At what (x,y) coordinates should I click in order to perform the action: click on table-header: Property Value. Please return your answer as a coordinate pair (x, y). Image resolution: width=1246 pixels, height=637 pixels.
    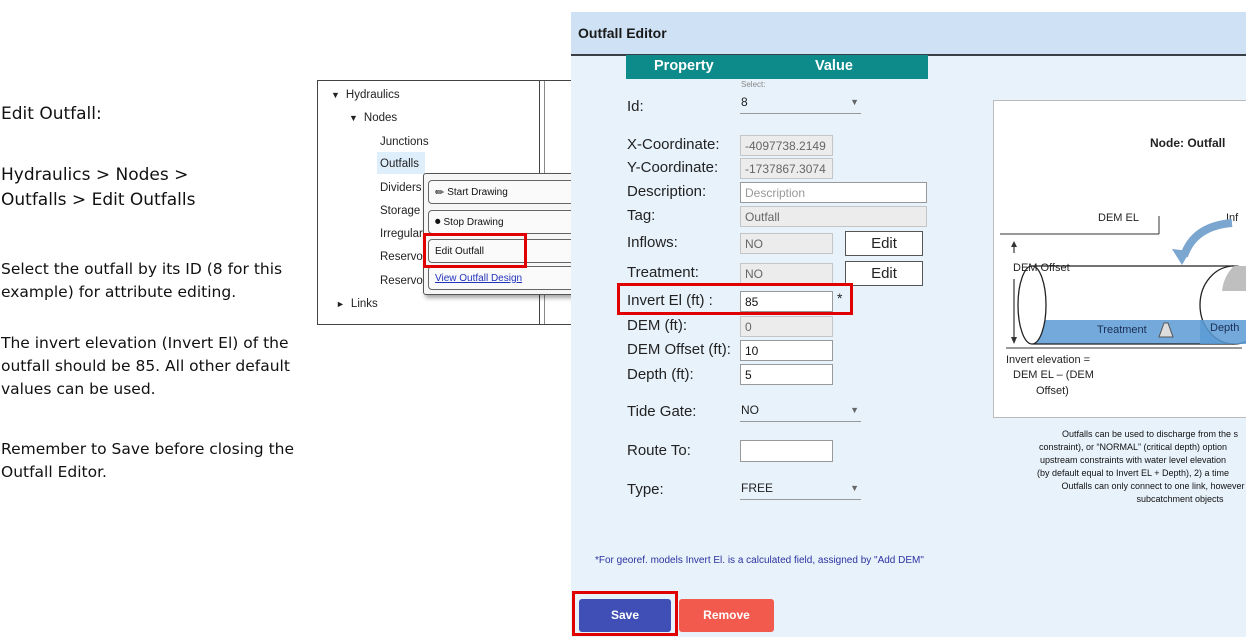
    Looking at the image, I should click on (777, 67).